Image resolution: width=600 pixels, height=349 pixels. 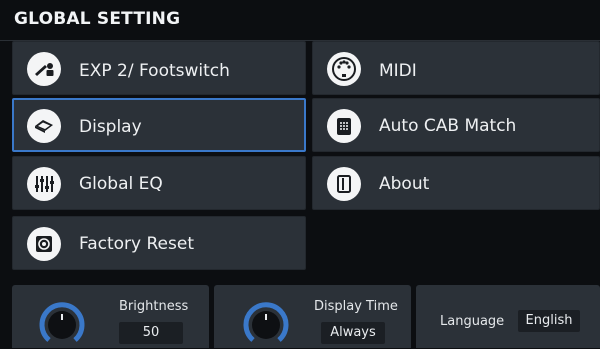 What do you see at coordinates (154, 71) in the screenshot?
I see `exp-footswitch-label: EXP 2/ Footswitch` at bounding box center [154, 71].